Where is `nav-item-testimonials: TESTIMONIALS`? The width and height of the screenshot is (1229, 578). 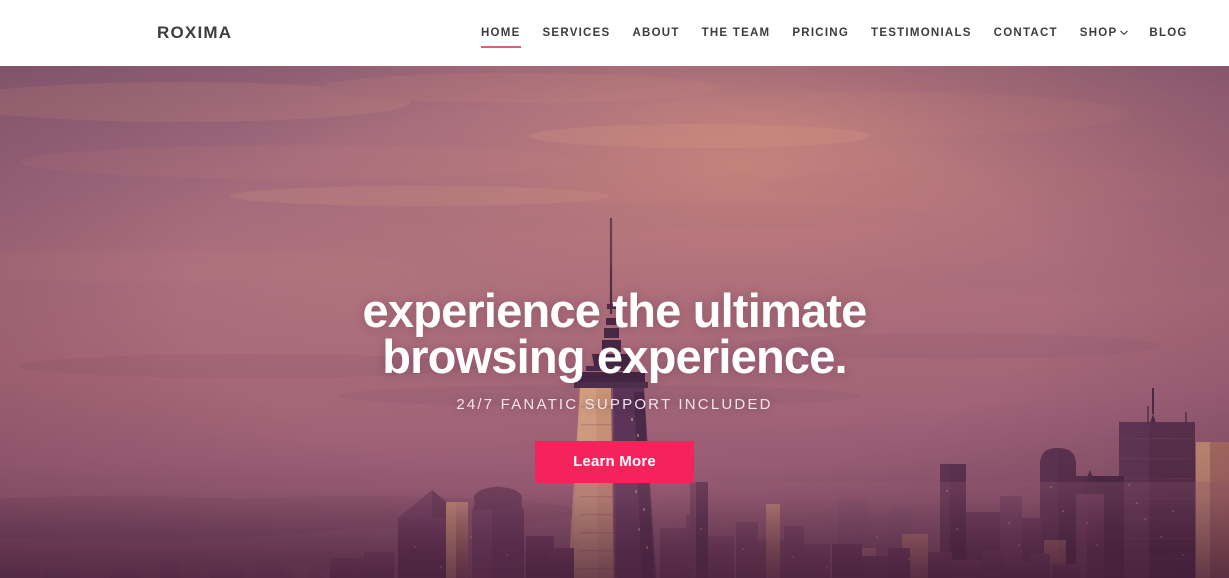 nav-item-testimonials: TESTIMONIALS is located at coordinates (921, 33).